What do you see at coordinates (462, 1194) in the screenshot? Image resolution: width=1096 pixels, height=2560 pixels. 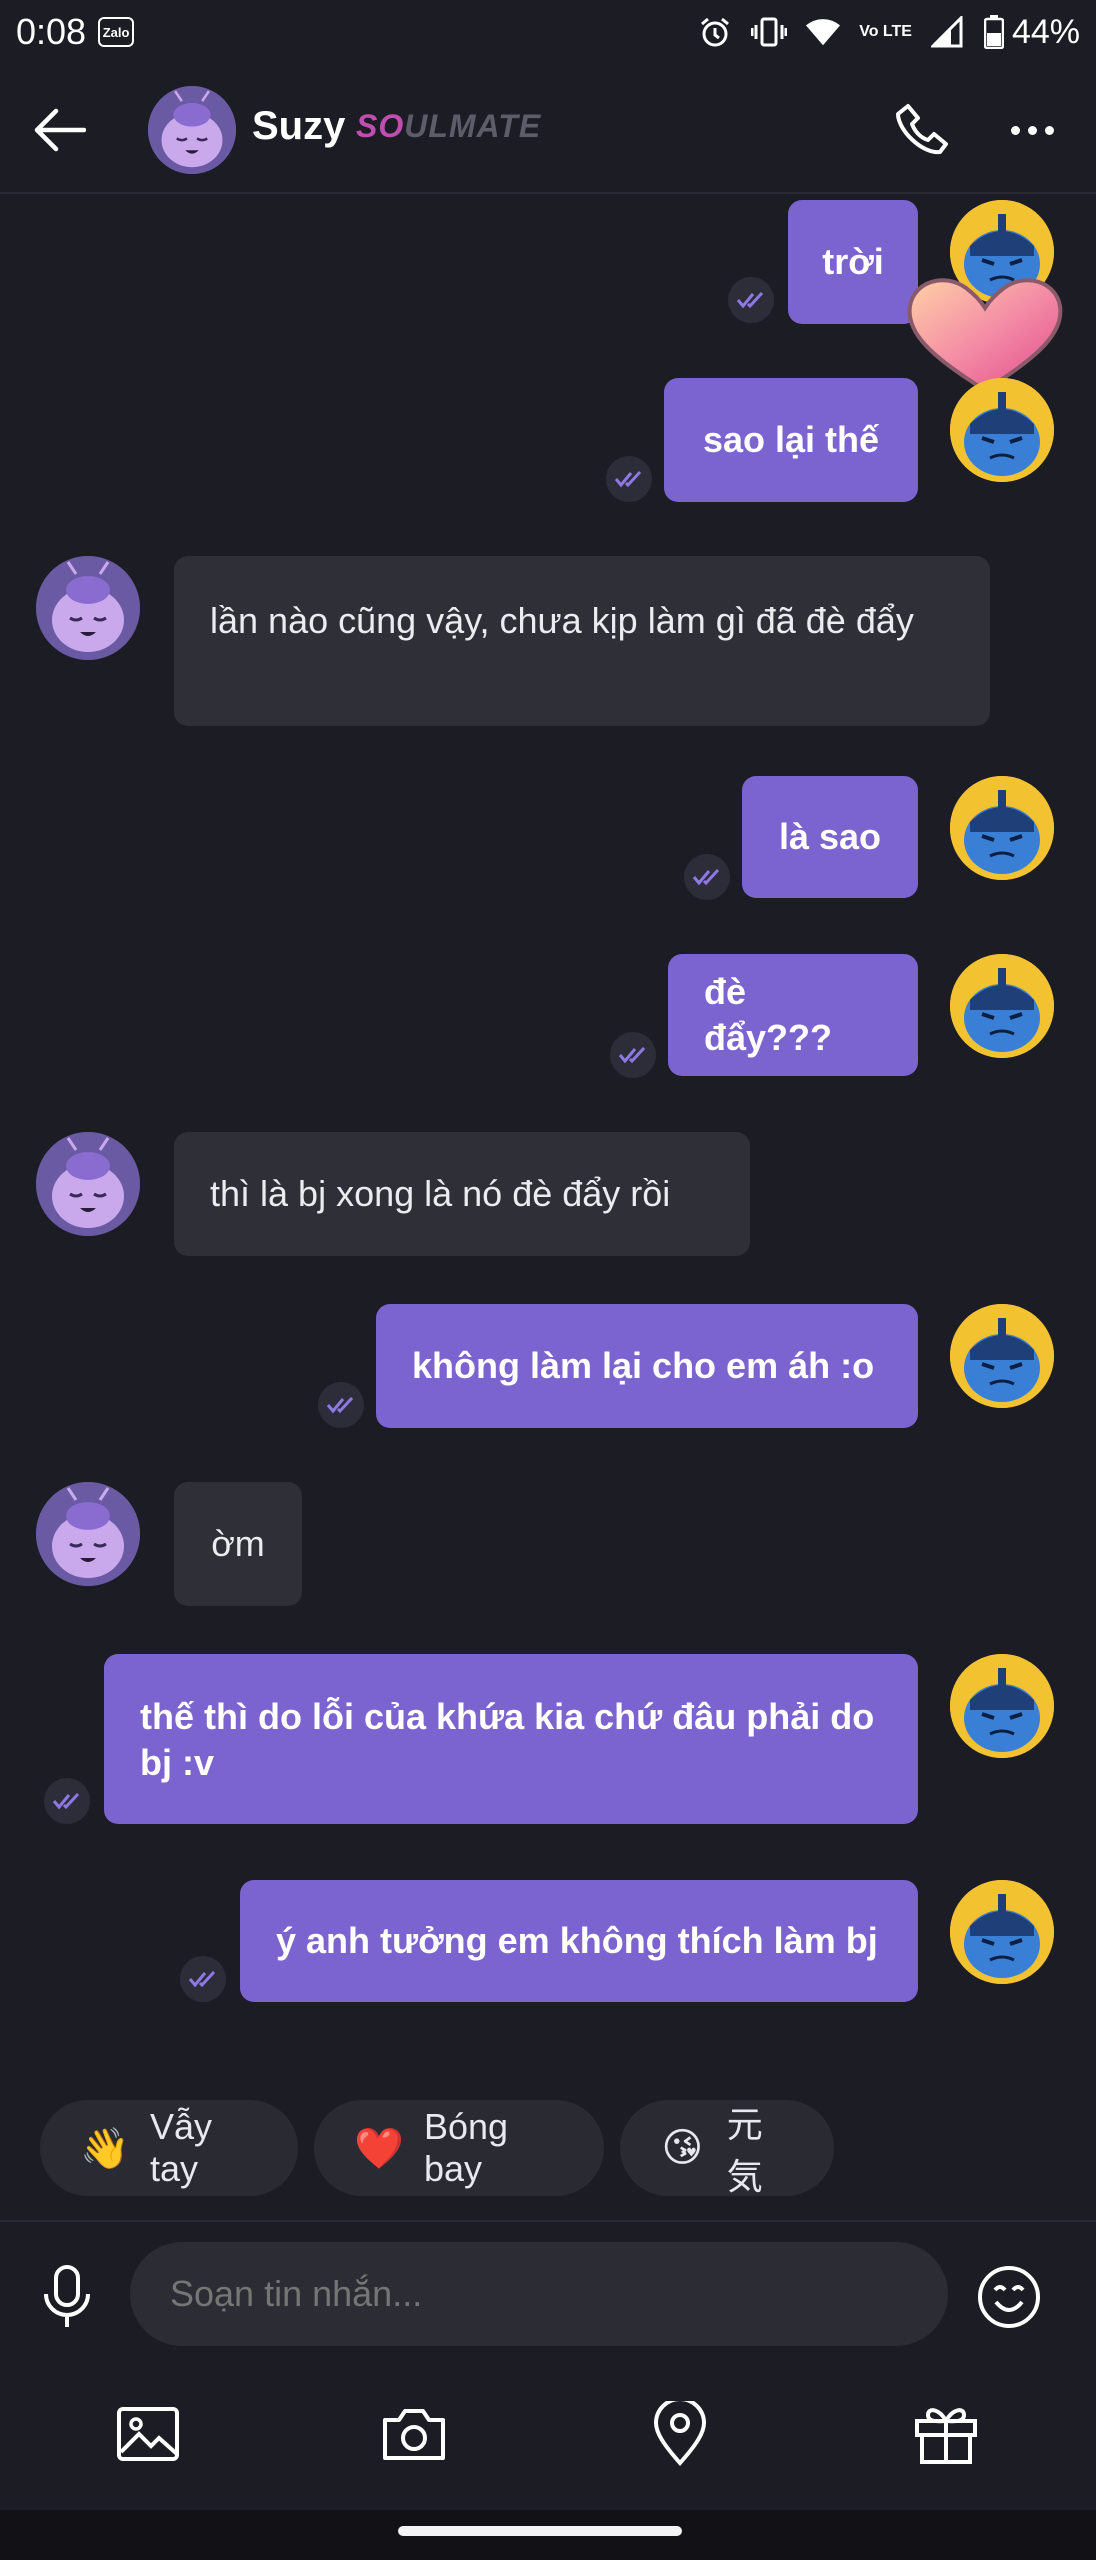 I see `message-bubble-incoming: thì là bj xong là nó đè đẩy rồi` at bounding box center [462, 1194].